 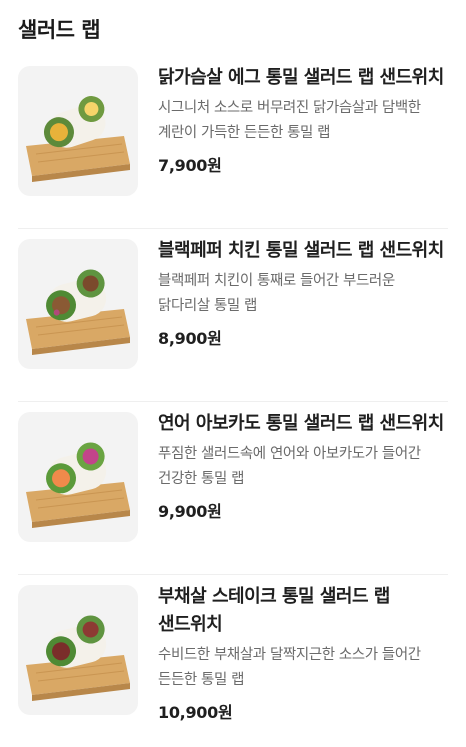 I want to click on section-title: 샐러드 랩, so click(x=59, y=30).